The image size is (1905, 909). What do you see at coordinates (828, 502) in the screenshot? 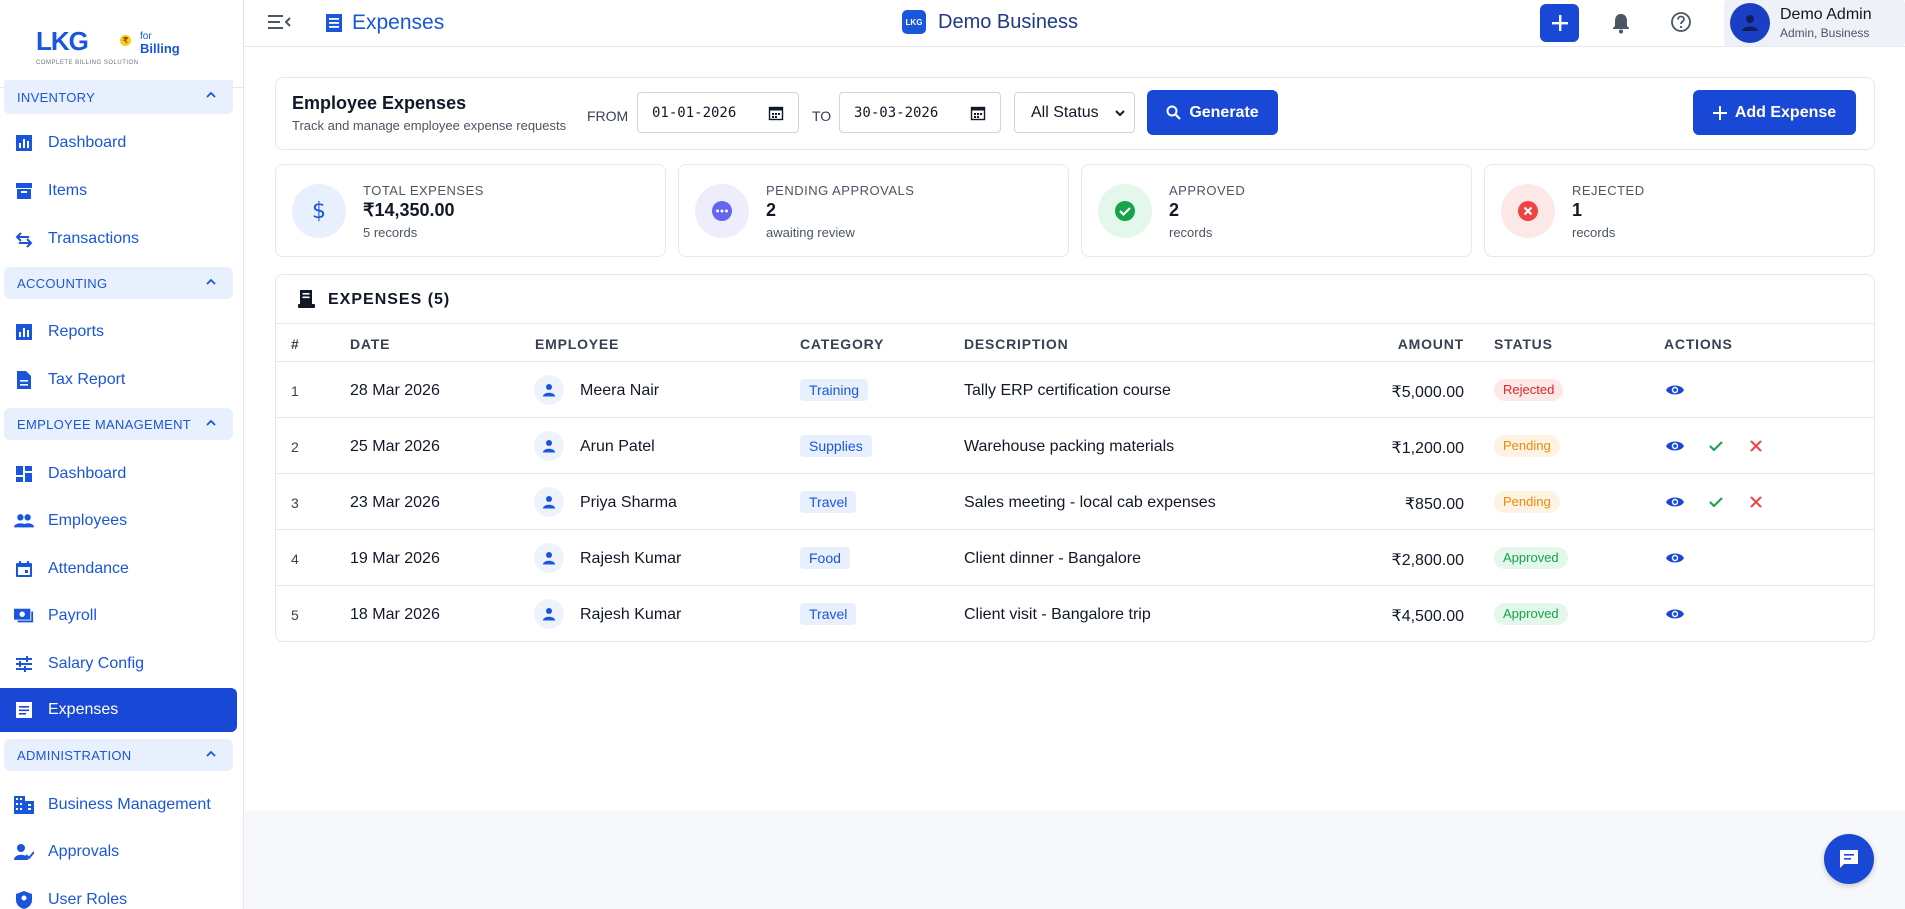
I see `category-badge: Travel` at bounding box center [828, 502].